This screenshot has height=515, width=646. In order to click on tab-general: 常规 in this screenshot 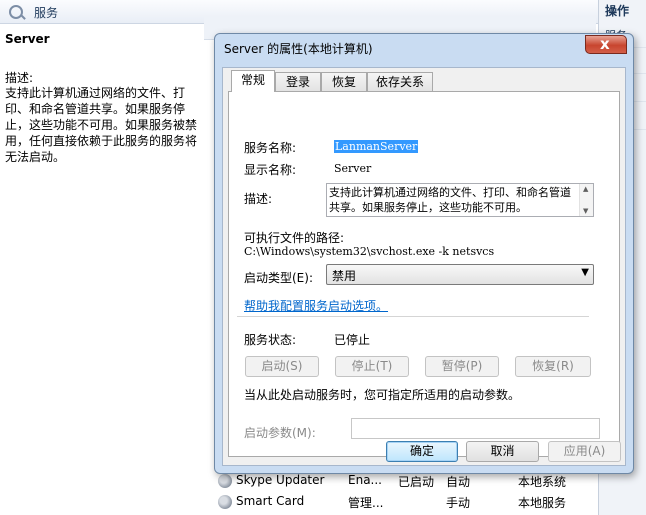, I will do `click(253, 81)`.